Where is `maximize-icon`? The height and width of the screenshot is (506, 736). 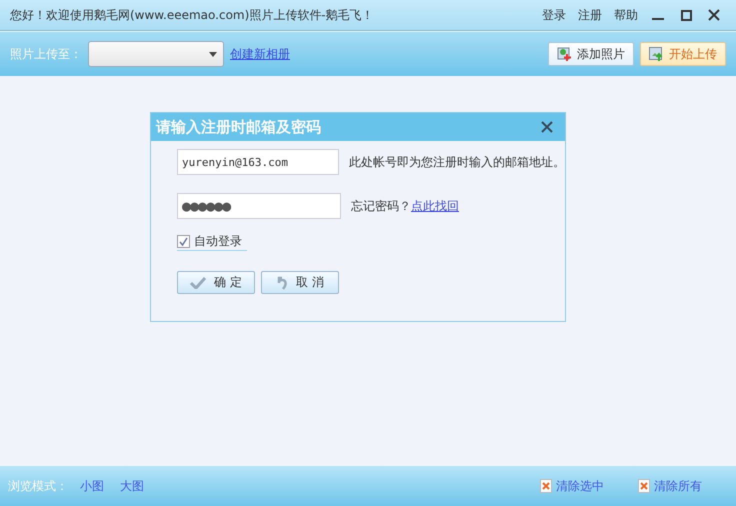
maximize-icon is located at coordinates (686, 15).